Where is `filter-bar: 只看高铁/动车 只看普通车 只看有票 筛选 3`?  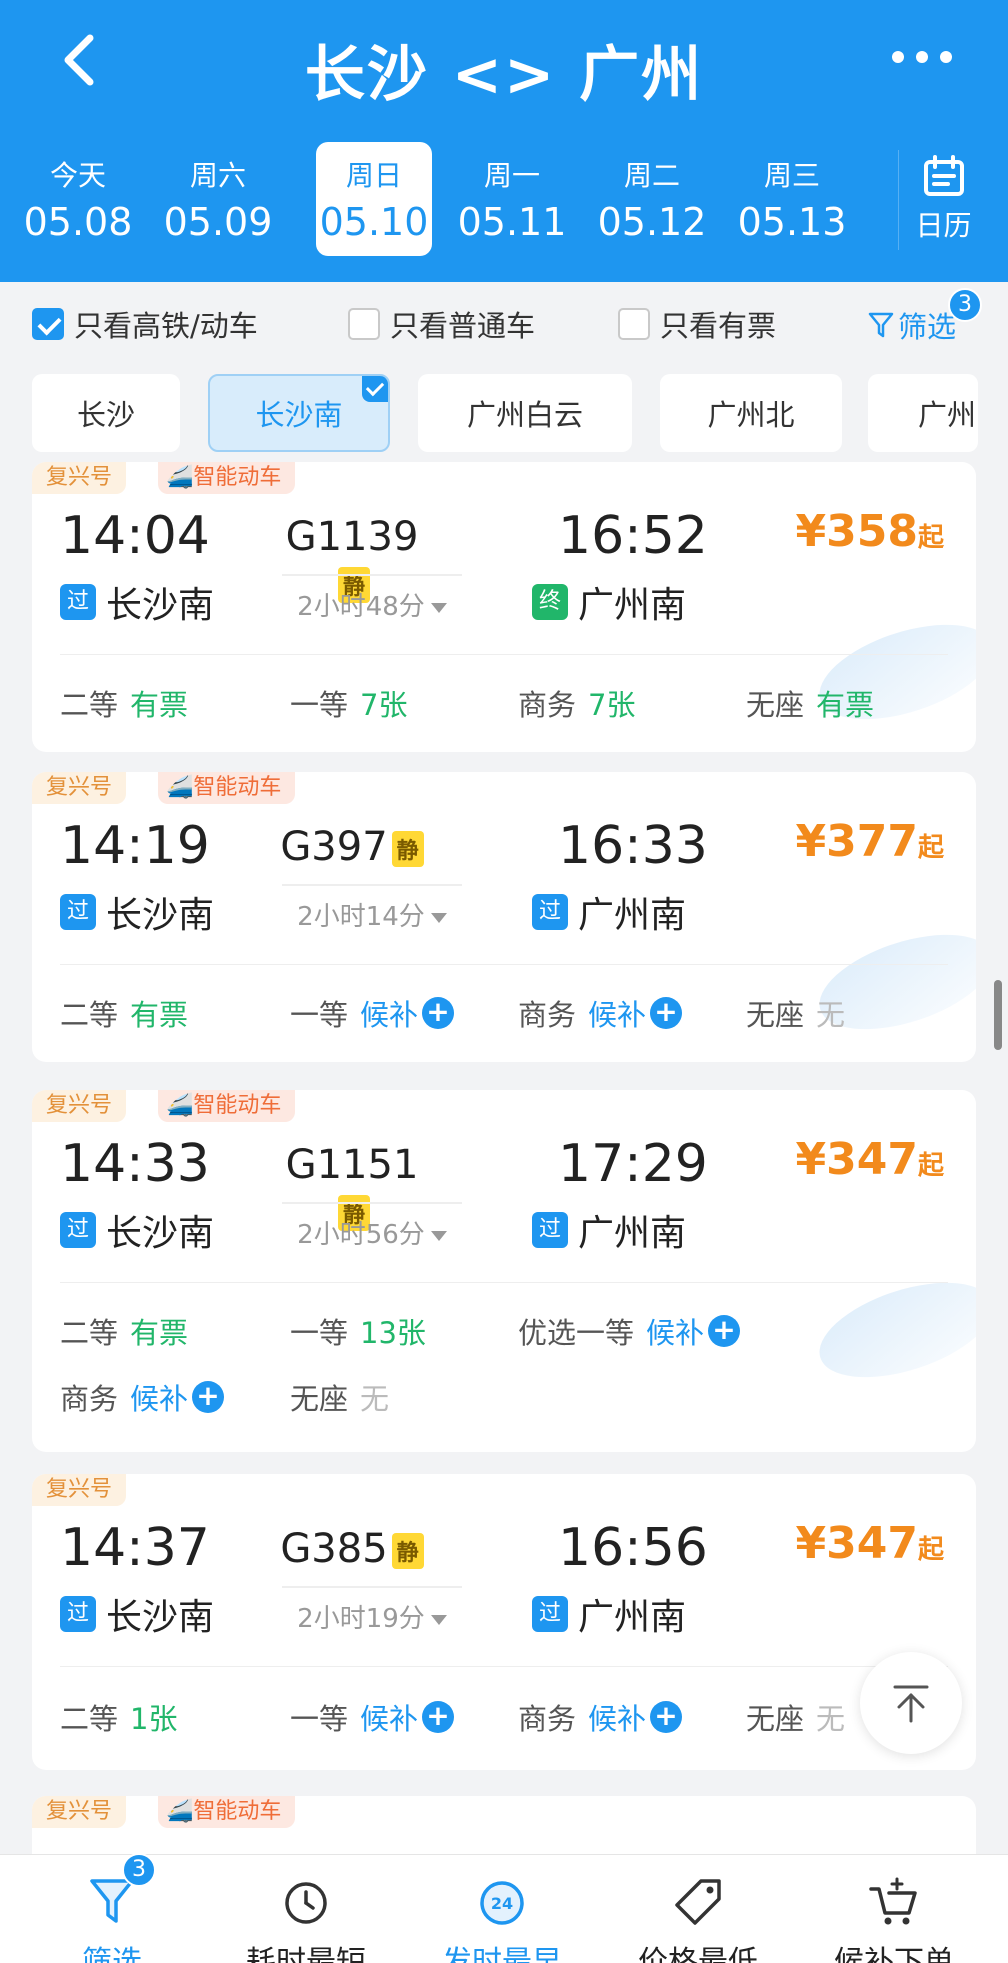 filter-bar: 只看高铁/动车 只看普通车 只看有票 筛选 3 is located at coordinates (504, 322).